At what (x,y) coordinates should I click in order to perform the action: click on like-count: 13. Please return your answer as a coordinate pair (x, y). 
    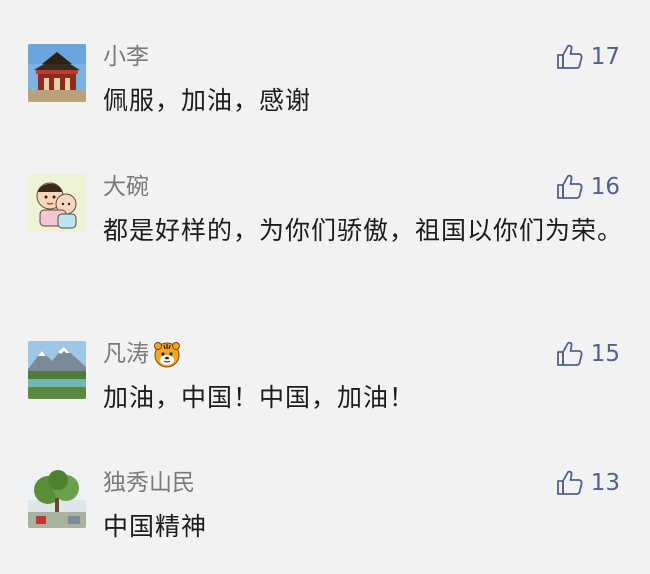
    Looking at the image, I should click on (605, 483).